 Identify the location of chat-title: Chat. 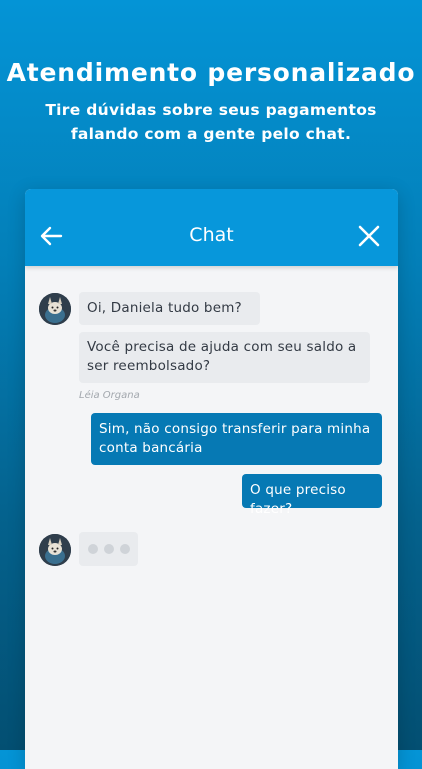
(211, 235).